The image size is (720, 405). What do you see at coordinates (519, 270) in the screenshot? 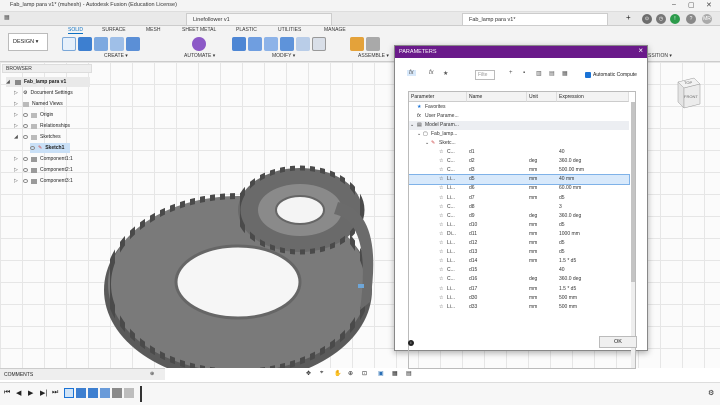
I see `table-row: ☆ C... d15 40` at bounding box center [519, 270].